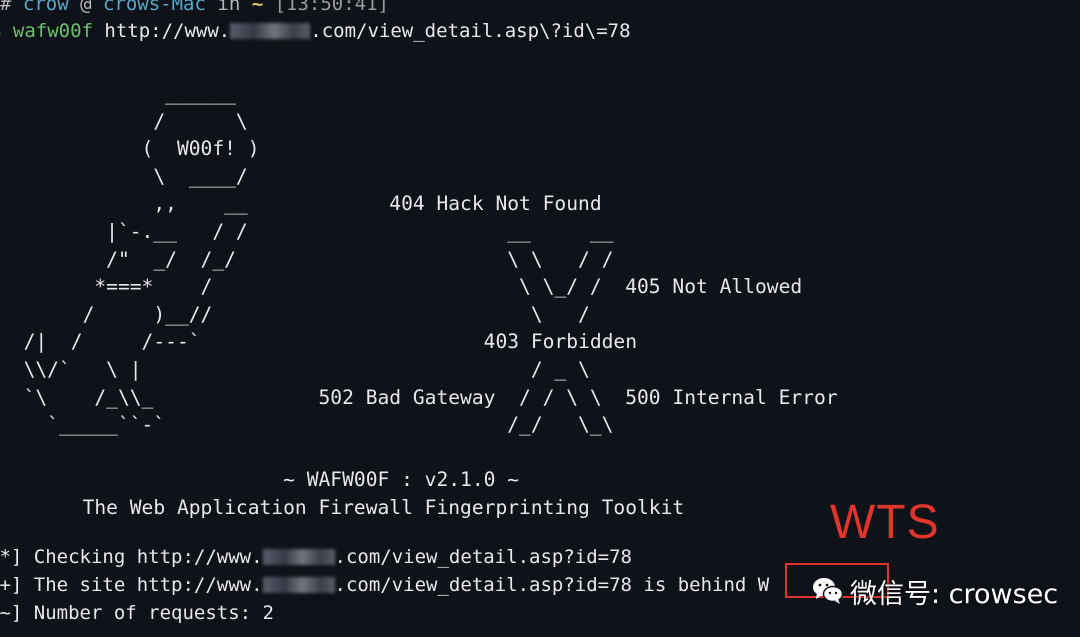  Describe the element at coordinates (257, 7) in the screenshot. I see `prompt-dir: ~` at that location.